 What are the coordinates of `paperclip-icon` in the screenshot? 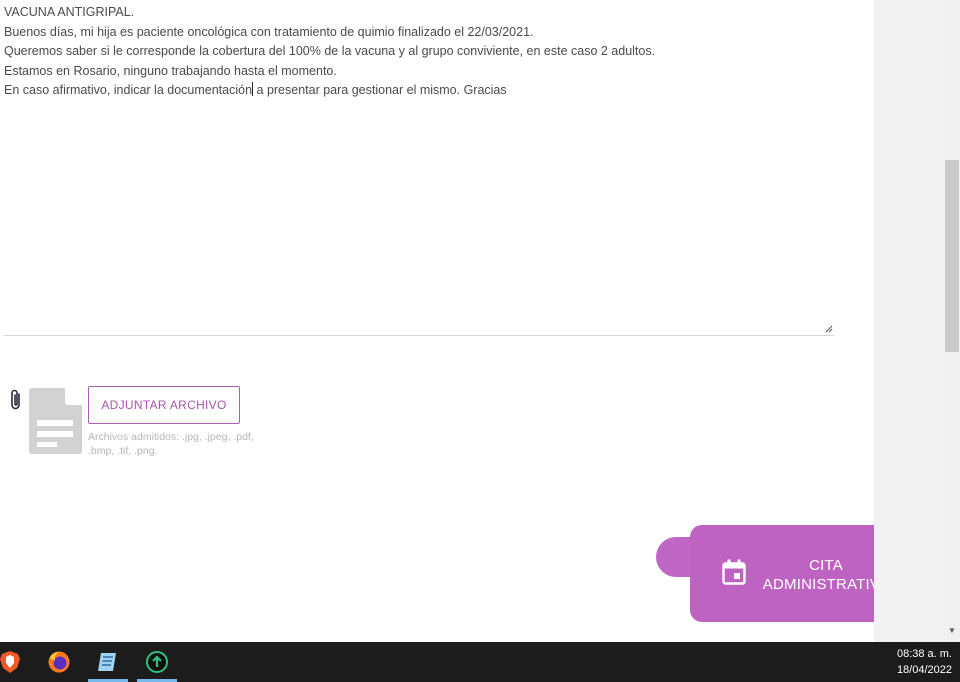 It's located at (16, 400).